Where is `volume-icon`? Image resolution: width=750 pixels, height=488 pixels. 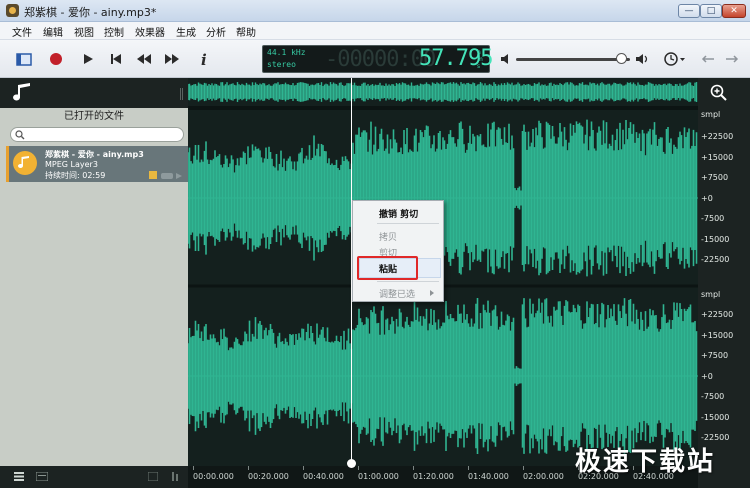
volume-icon is located at coordinates (504, 59).